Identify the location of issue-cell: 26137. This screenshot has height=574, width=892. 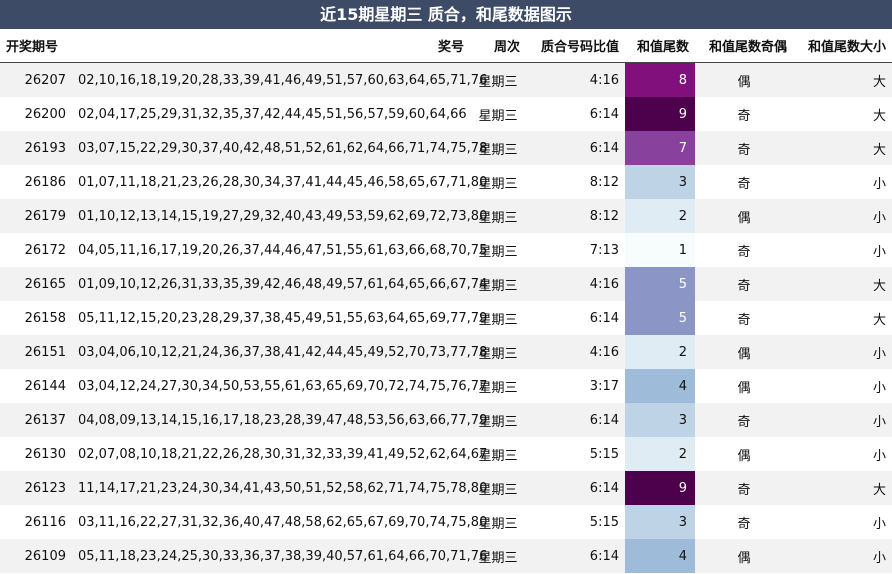
(36, 420).